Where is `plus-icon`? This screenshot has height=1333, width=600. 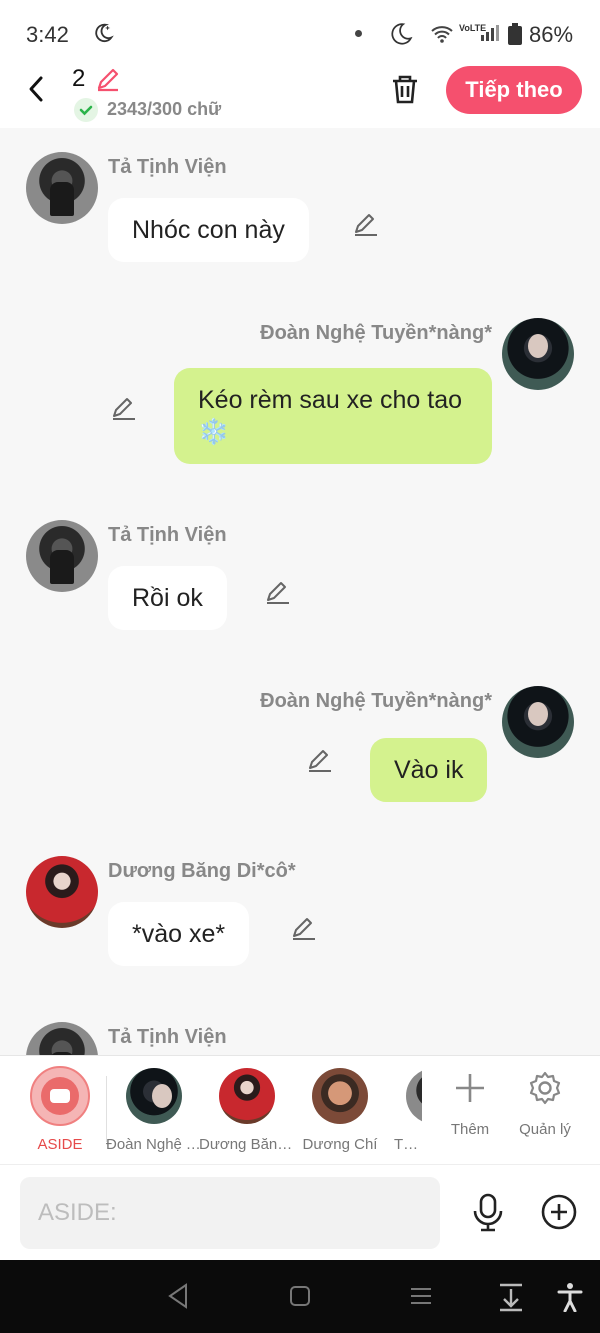
plus-icon is located at coordinates (470, 1088).